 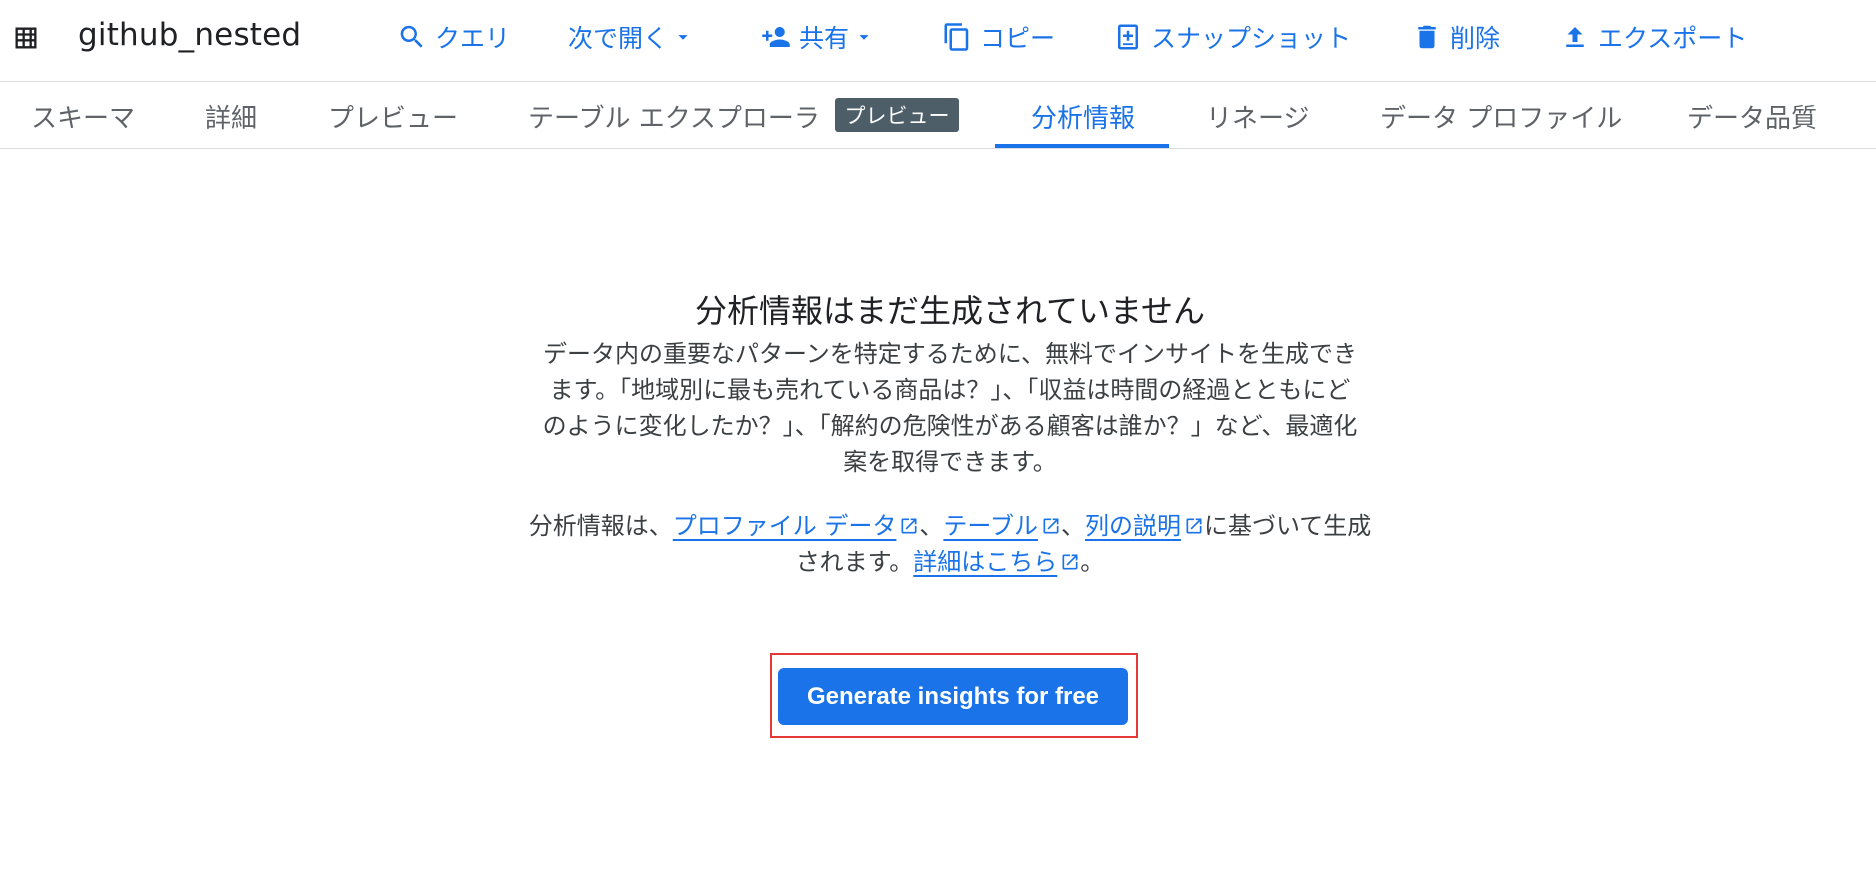 What do you see at coordinates (231, 116) in the screenshot?
I see `tab-details: 詳細` at bounding box center [231, 116].